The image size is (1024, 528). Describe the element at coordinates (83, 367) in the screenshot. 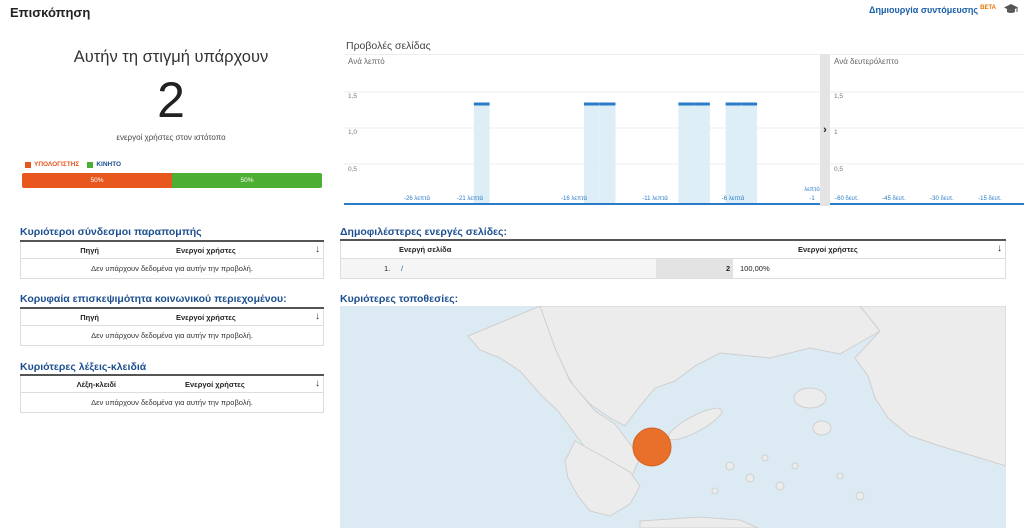

I see `keywords-title: Κυριότερες λέξεις-κλειδιά` at that location.